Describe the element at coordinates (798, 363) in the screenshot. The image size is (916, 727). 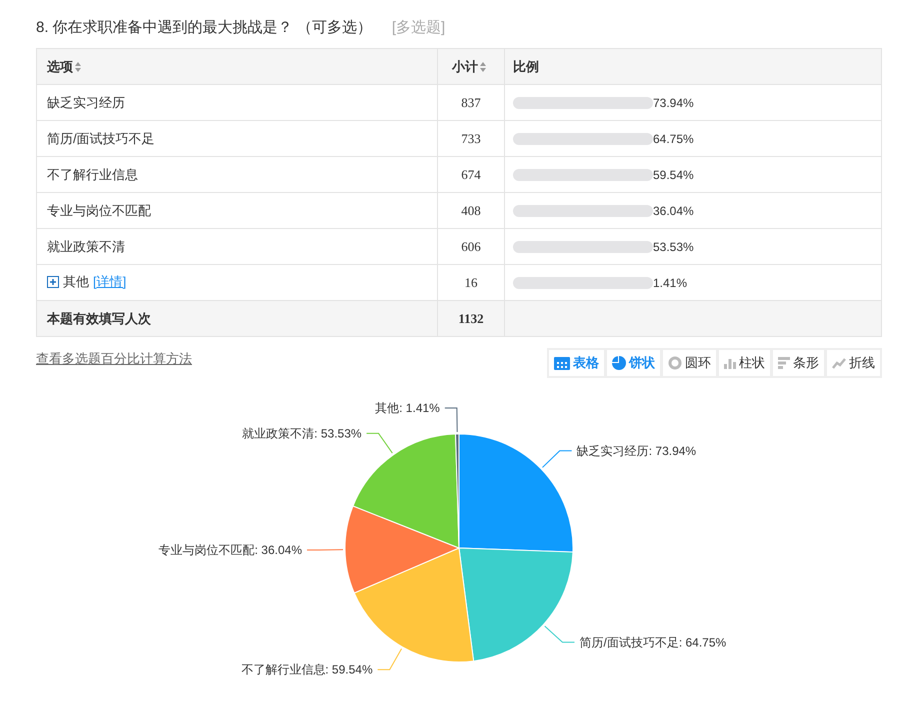
I see `view-toggle: 条形` at that location.